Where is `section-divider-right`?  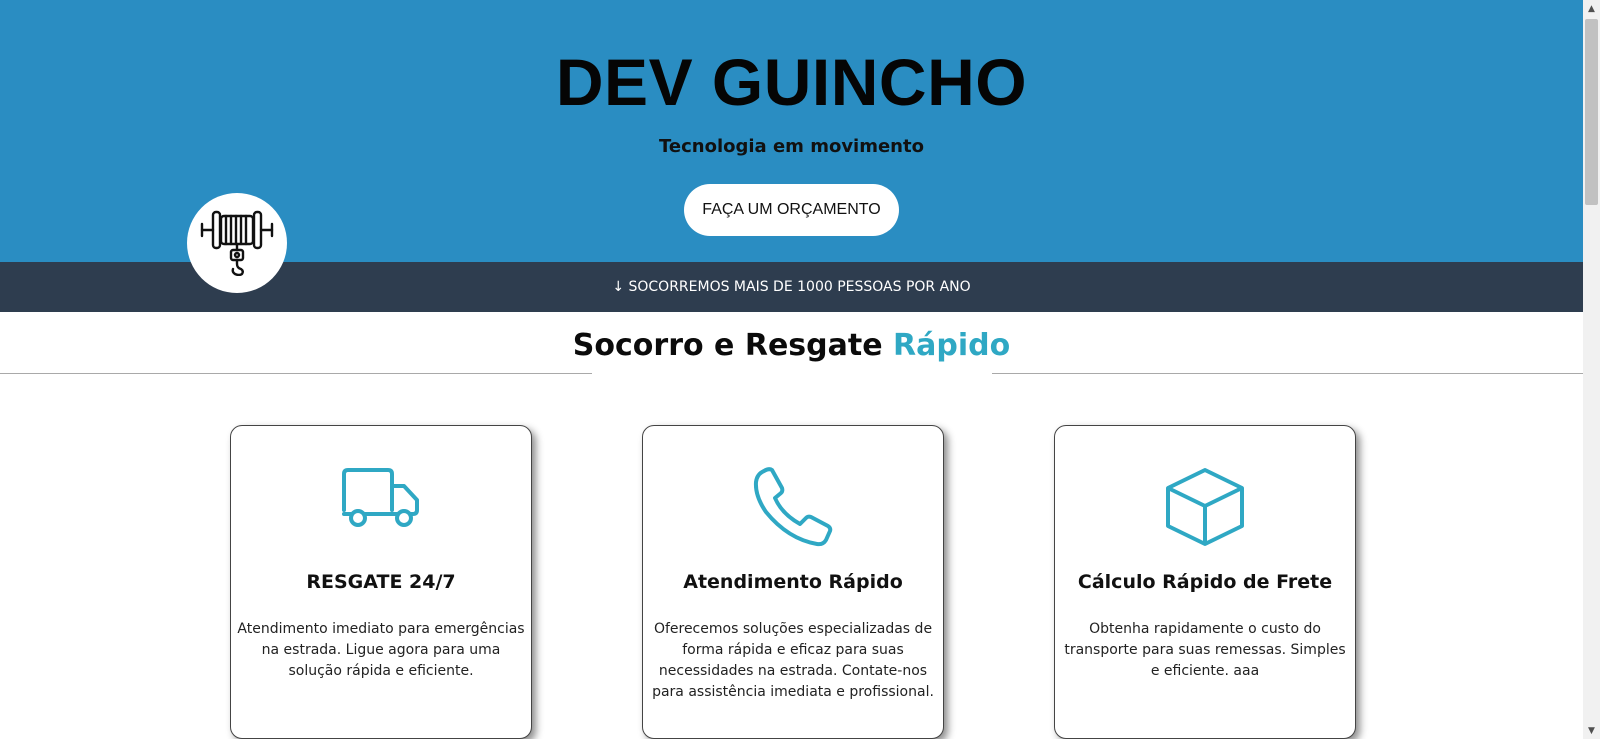 section-divider-right is located at coordinates (1287, 373).